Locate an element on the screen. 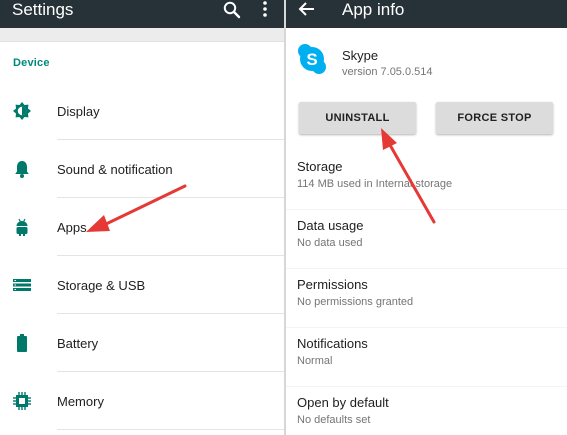 This screenshot has height=435, width=567. settings-item-sound: Sound & notification is located at coordinates (142, 169).